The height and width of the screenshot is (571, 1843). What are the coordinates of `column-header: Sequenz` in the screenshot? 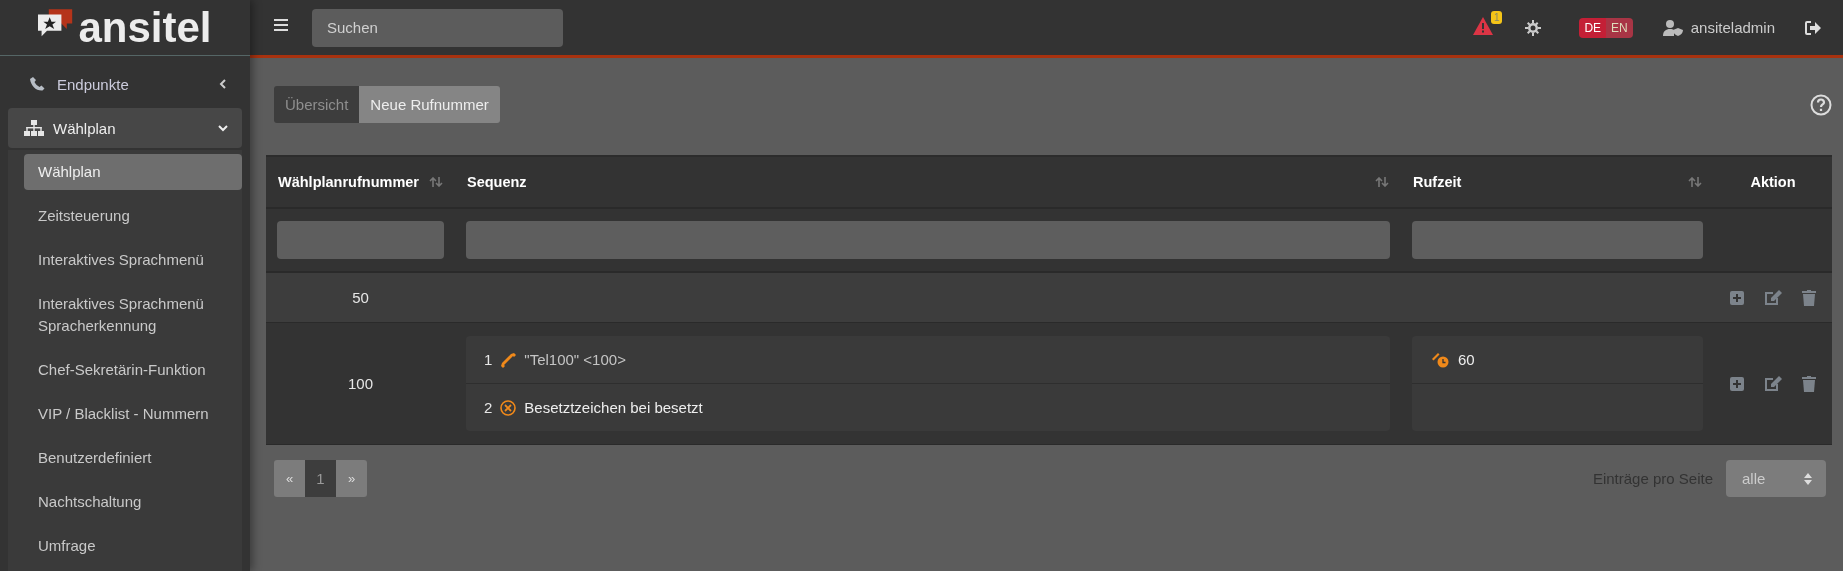 It's located at (497, 182).